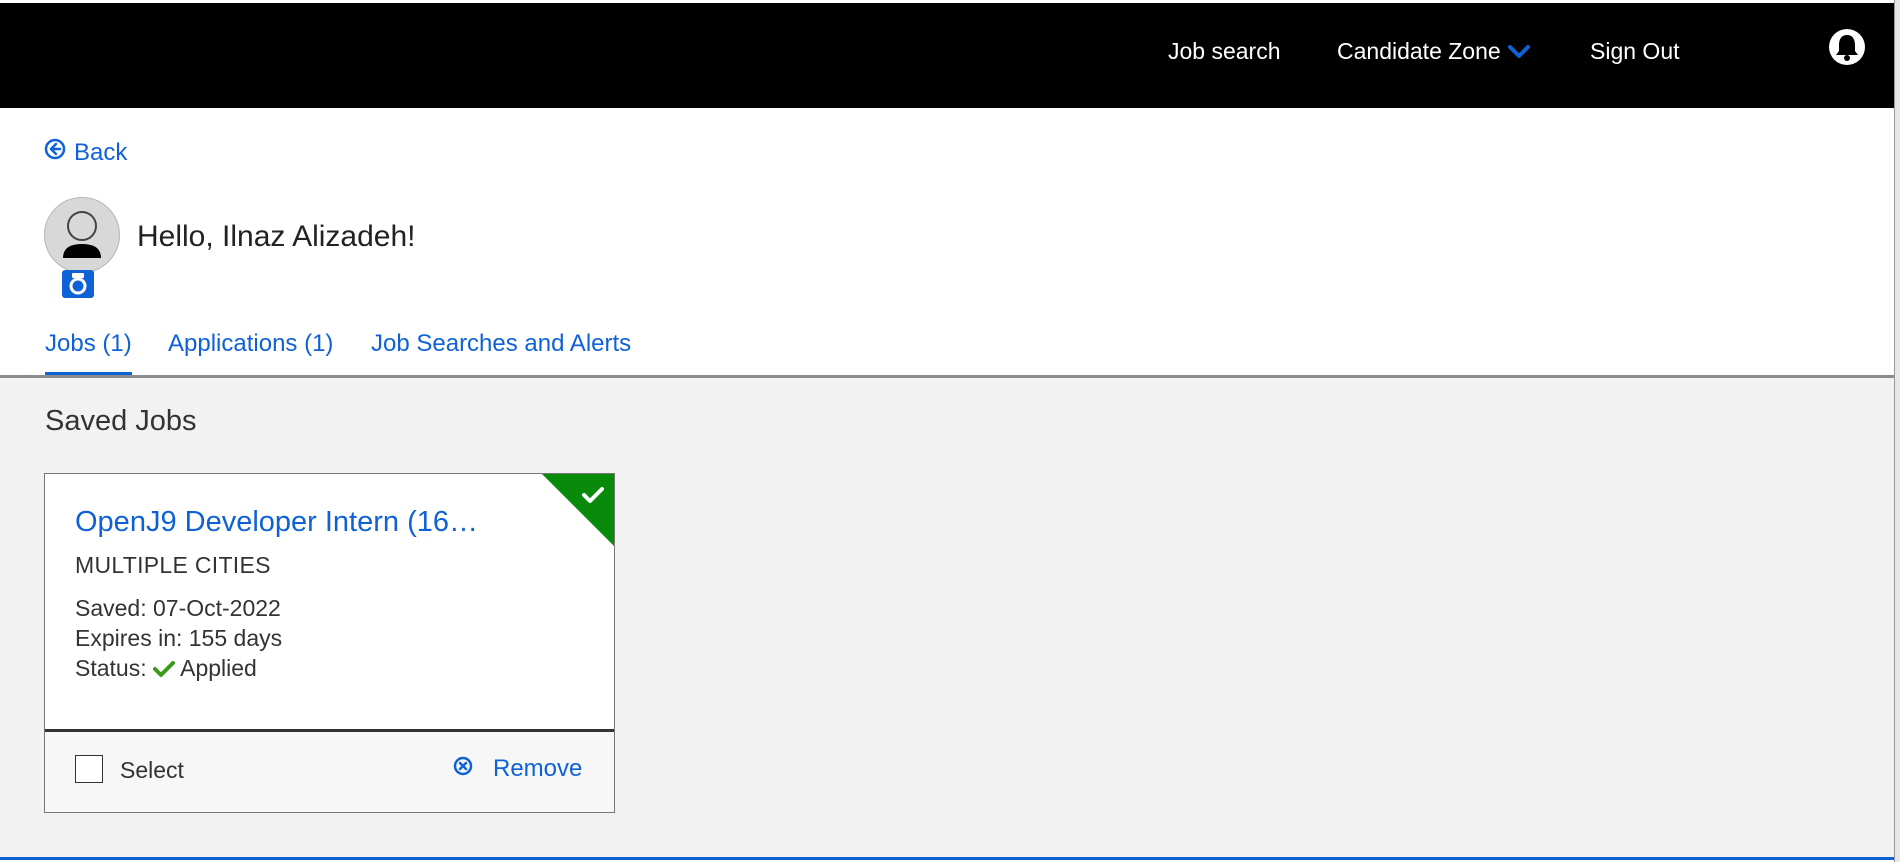 This screenshot has height=862, width=1900. I want to click on back-link: Back, so click(85, 152).